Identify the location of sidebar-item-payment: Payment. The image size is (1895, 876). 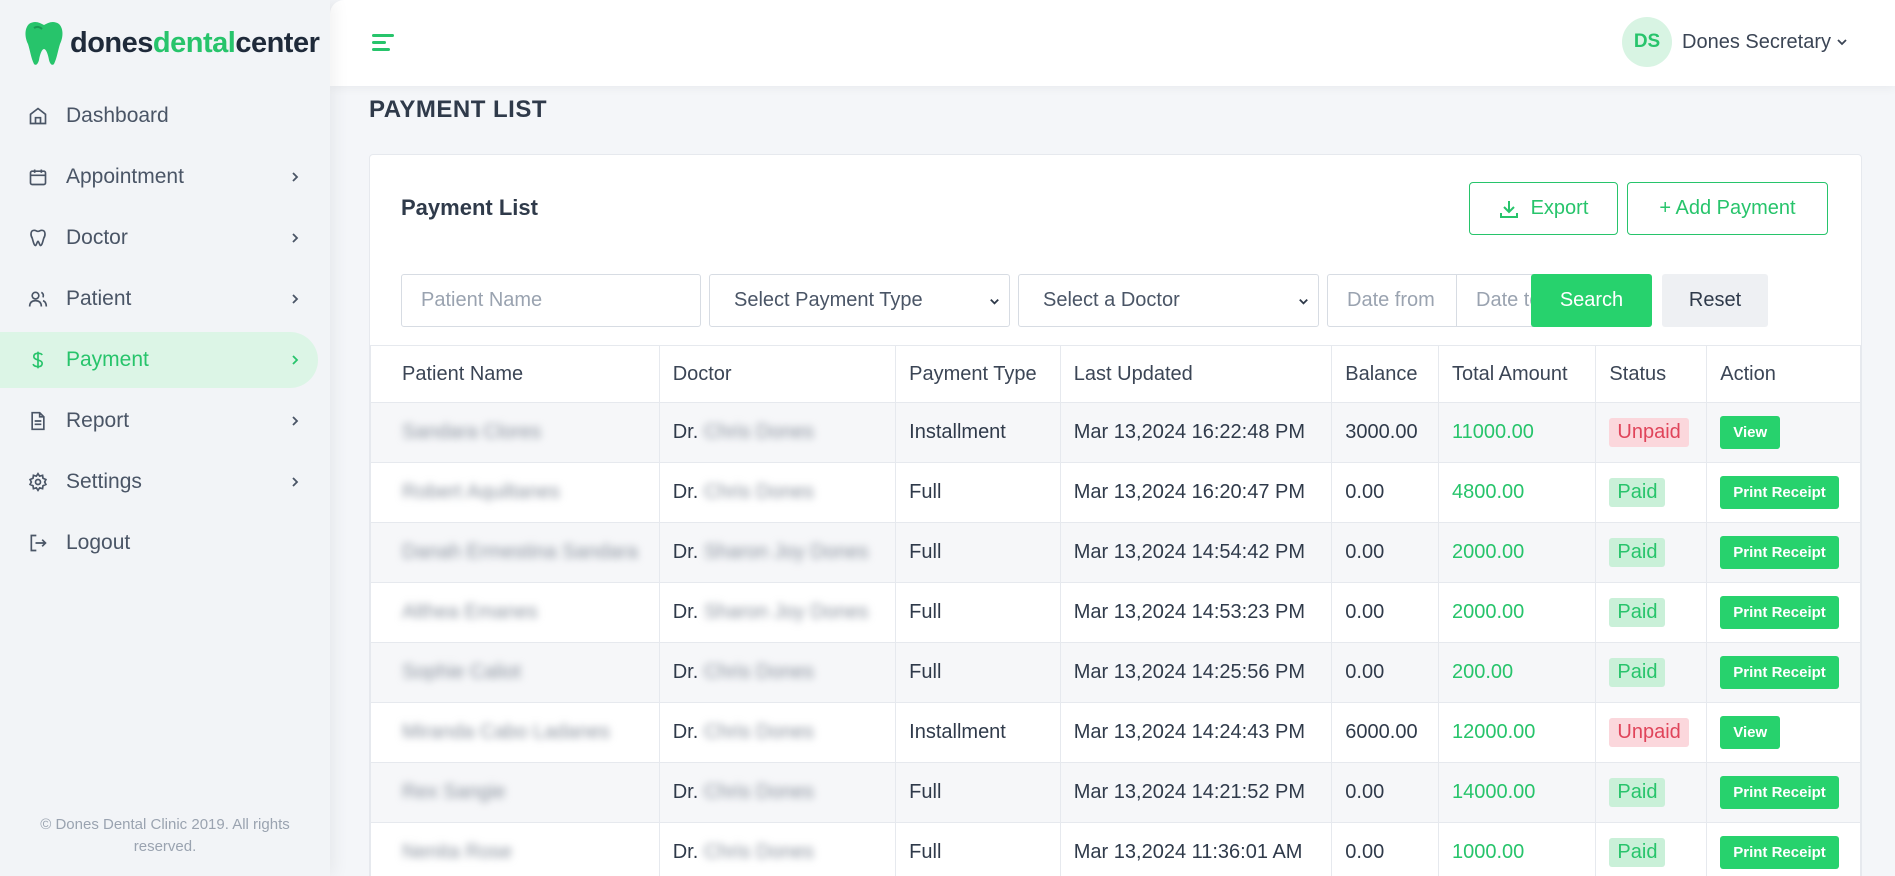
(159, 360).